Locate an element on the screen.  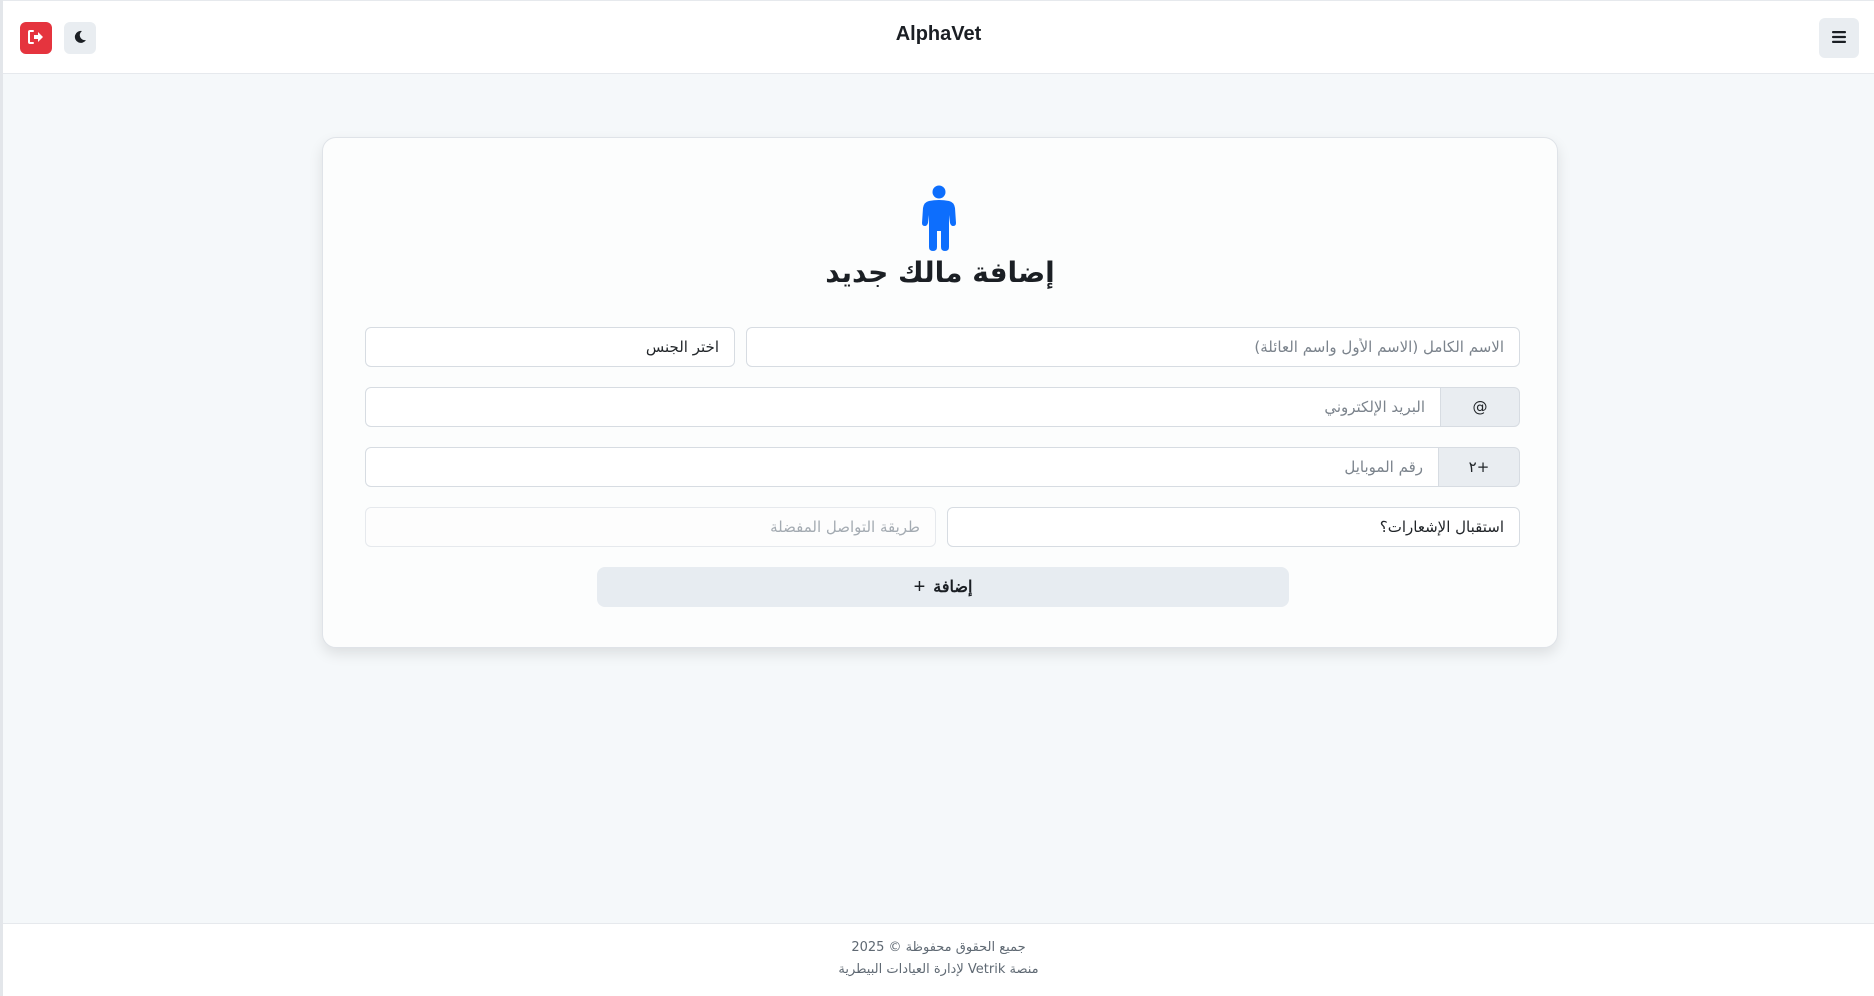
footer-tagline: منصة Vetrik لإدارة العيادات البيطرية is located at coordinates (938, 969).